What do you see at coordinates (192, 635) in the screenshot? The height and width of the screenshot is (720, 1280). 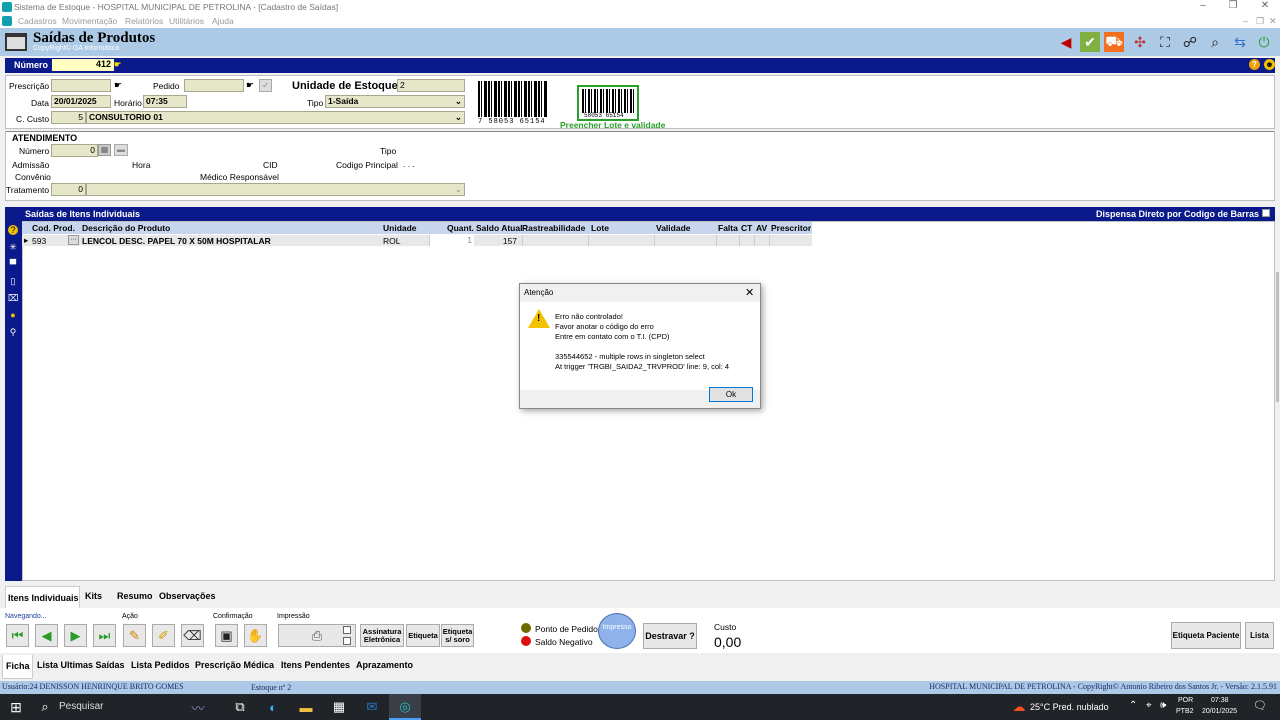 I see `delete-record-button: ⌫` at bounding box center [192, 635].